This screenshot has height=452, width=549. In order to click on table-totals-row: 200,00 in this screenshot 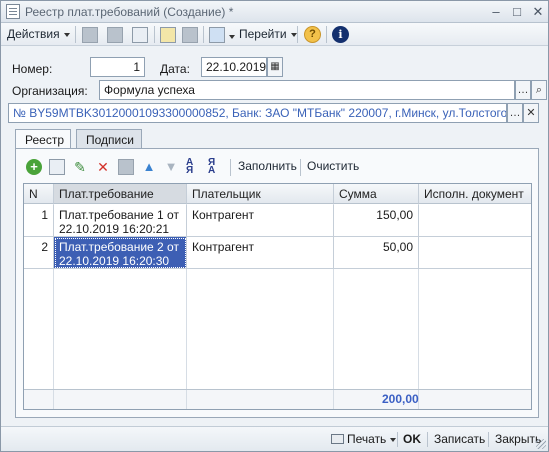, I will do `click(277, 399)`.